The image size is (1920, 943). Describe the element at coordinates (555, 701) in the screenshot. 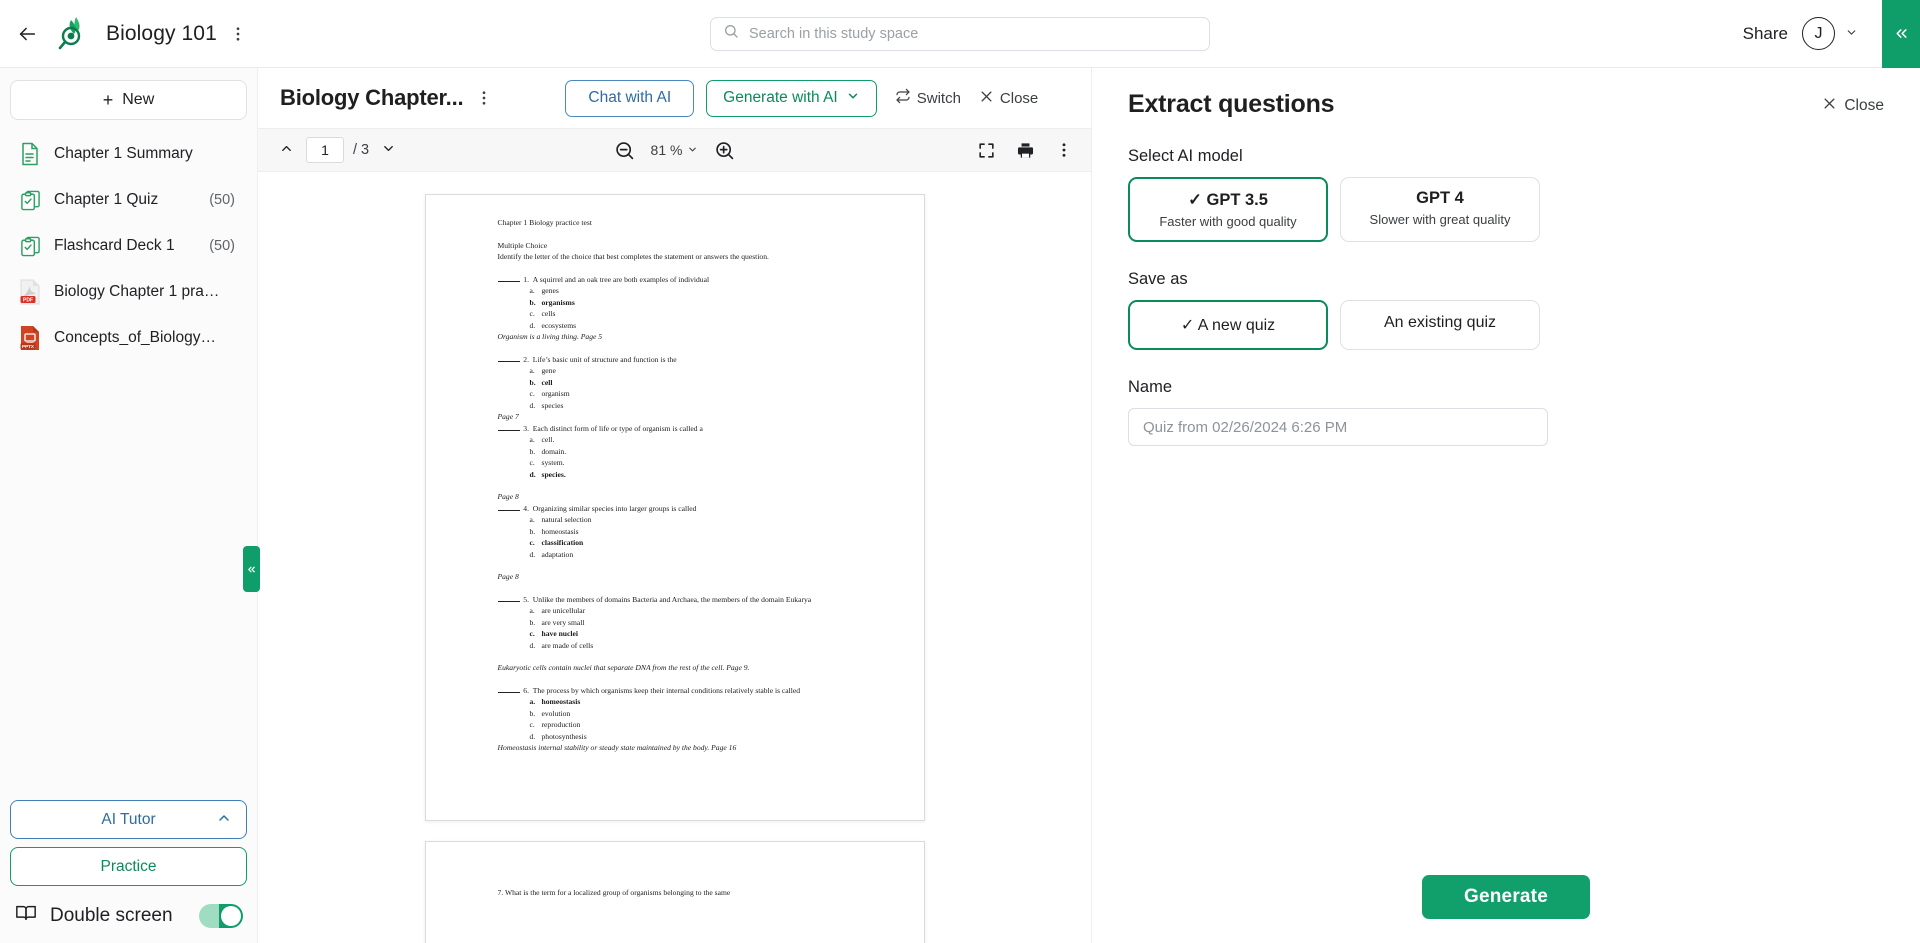

I see `pdf-option: a. homeostasis` at that location.